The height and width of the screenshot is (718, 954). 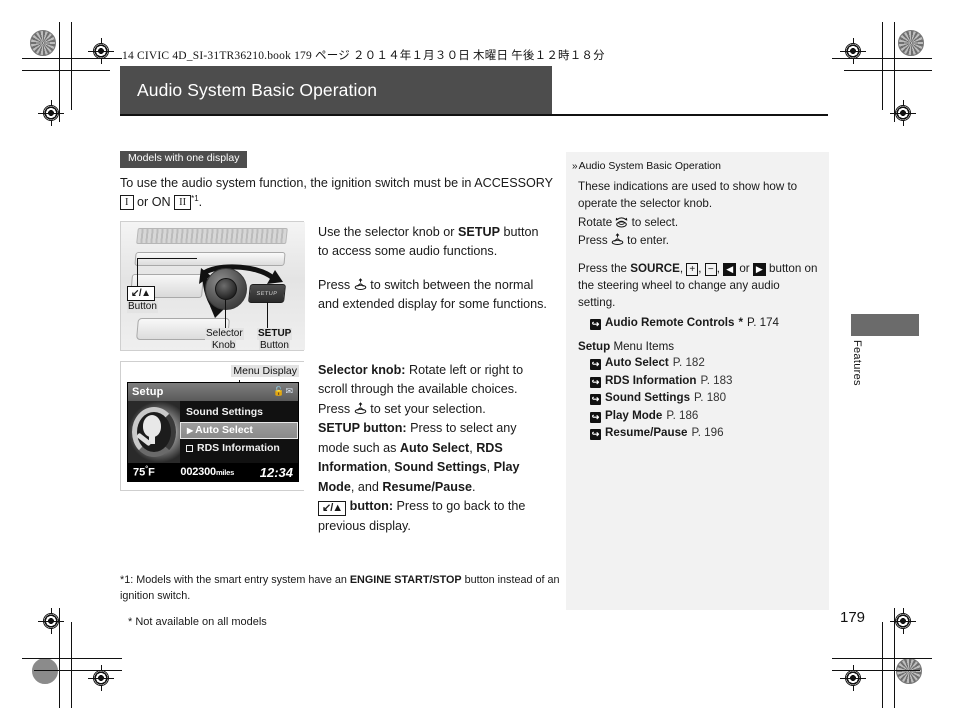 I want to click on selector-knob-desc-2: to set your selection., so click(x=428, y=408).